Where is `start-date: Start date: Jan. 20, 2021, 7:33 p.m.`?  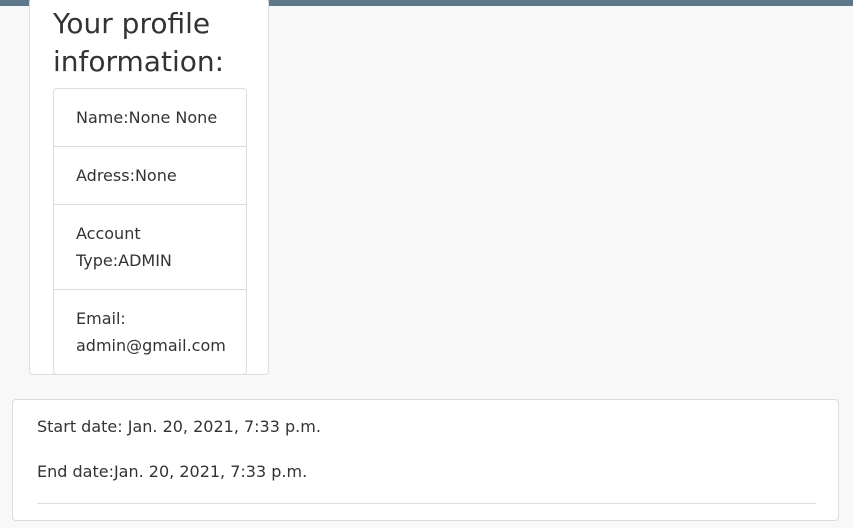 start-date: Start date: Jan. 20, 2021, 7:33 p.m. is located at coordinates (179, 426).